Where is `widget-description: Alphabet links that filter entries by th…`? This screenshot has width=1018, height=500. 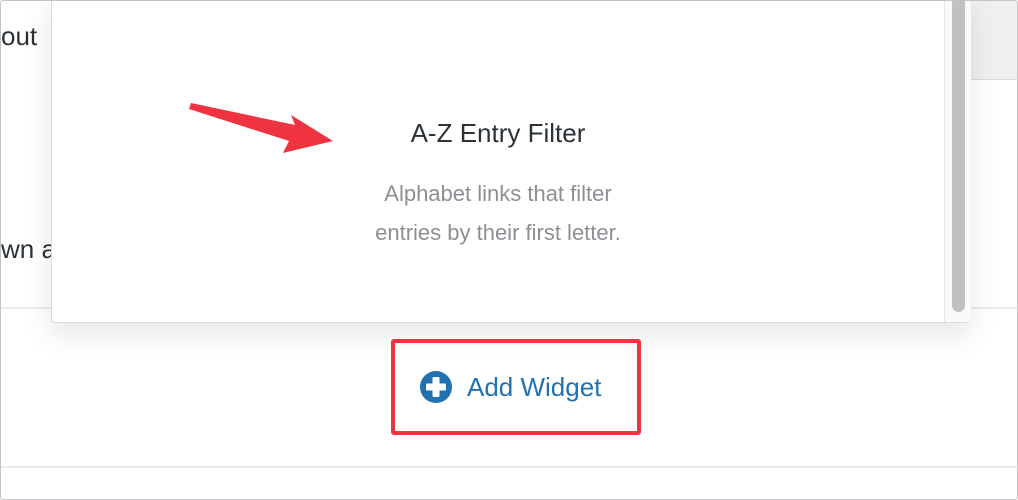
widget-description: Alphabet links that filter entries by th… is located at coordinates (498, 213).